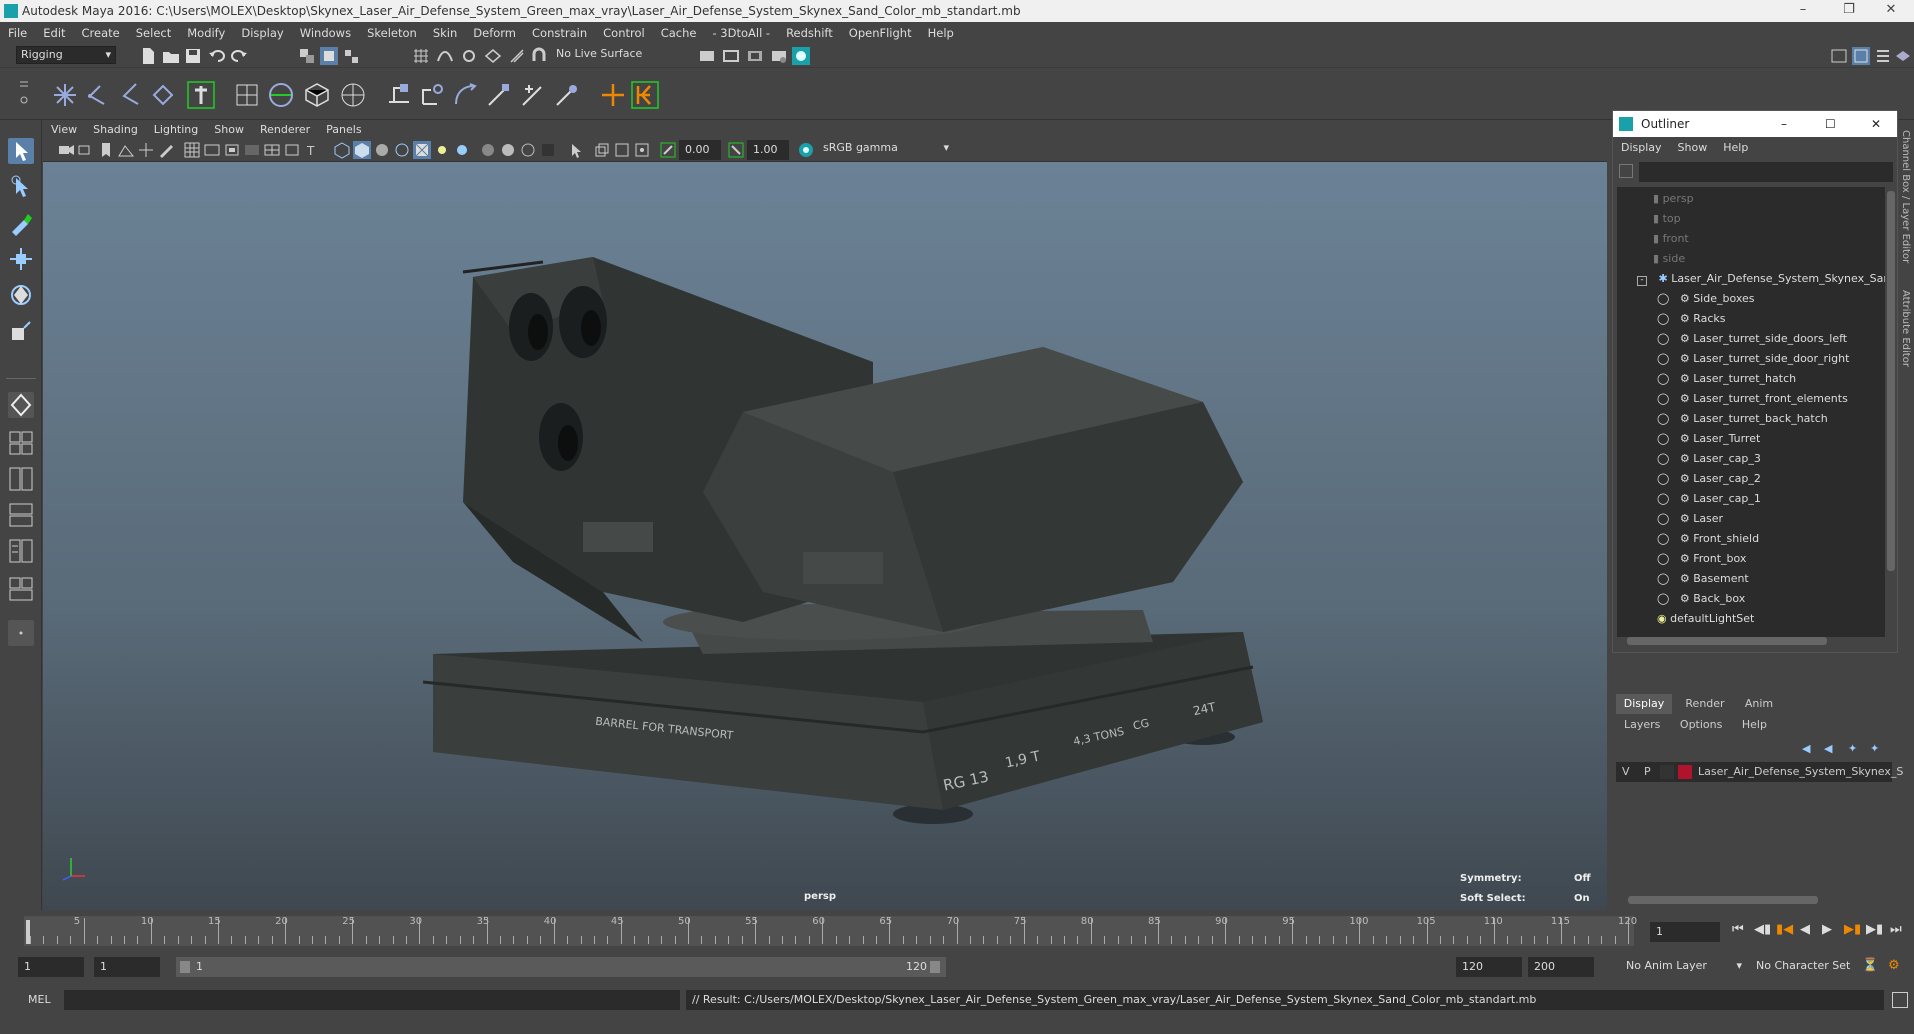  What do you see at coordinates (21, 223) in the screenshot?
I see `paint-select-icon` at bounding box center [21, 223].